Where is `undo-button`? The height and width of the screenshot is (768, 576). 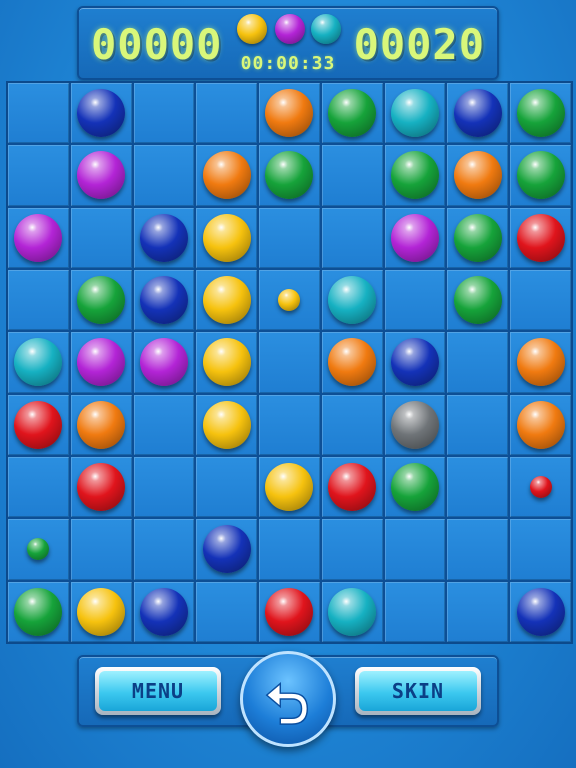
undo-button is located at coordinates (288, 699).